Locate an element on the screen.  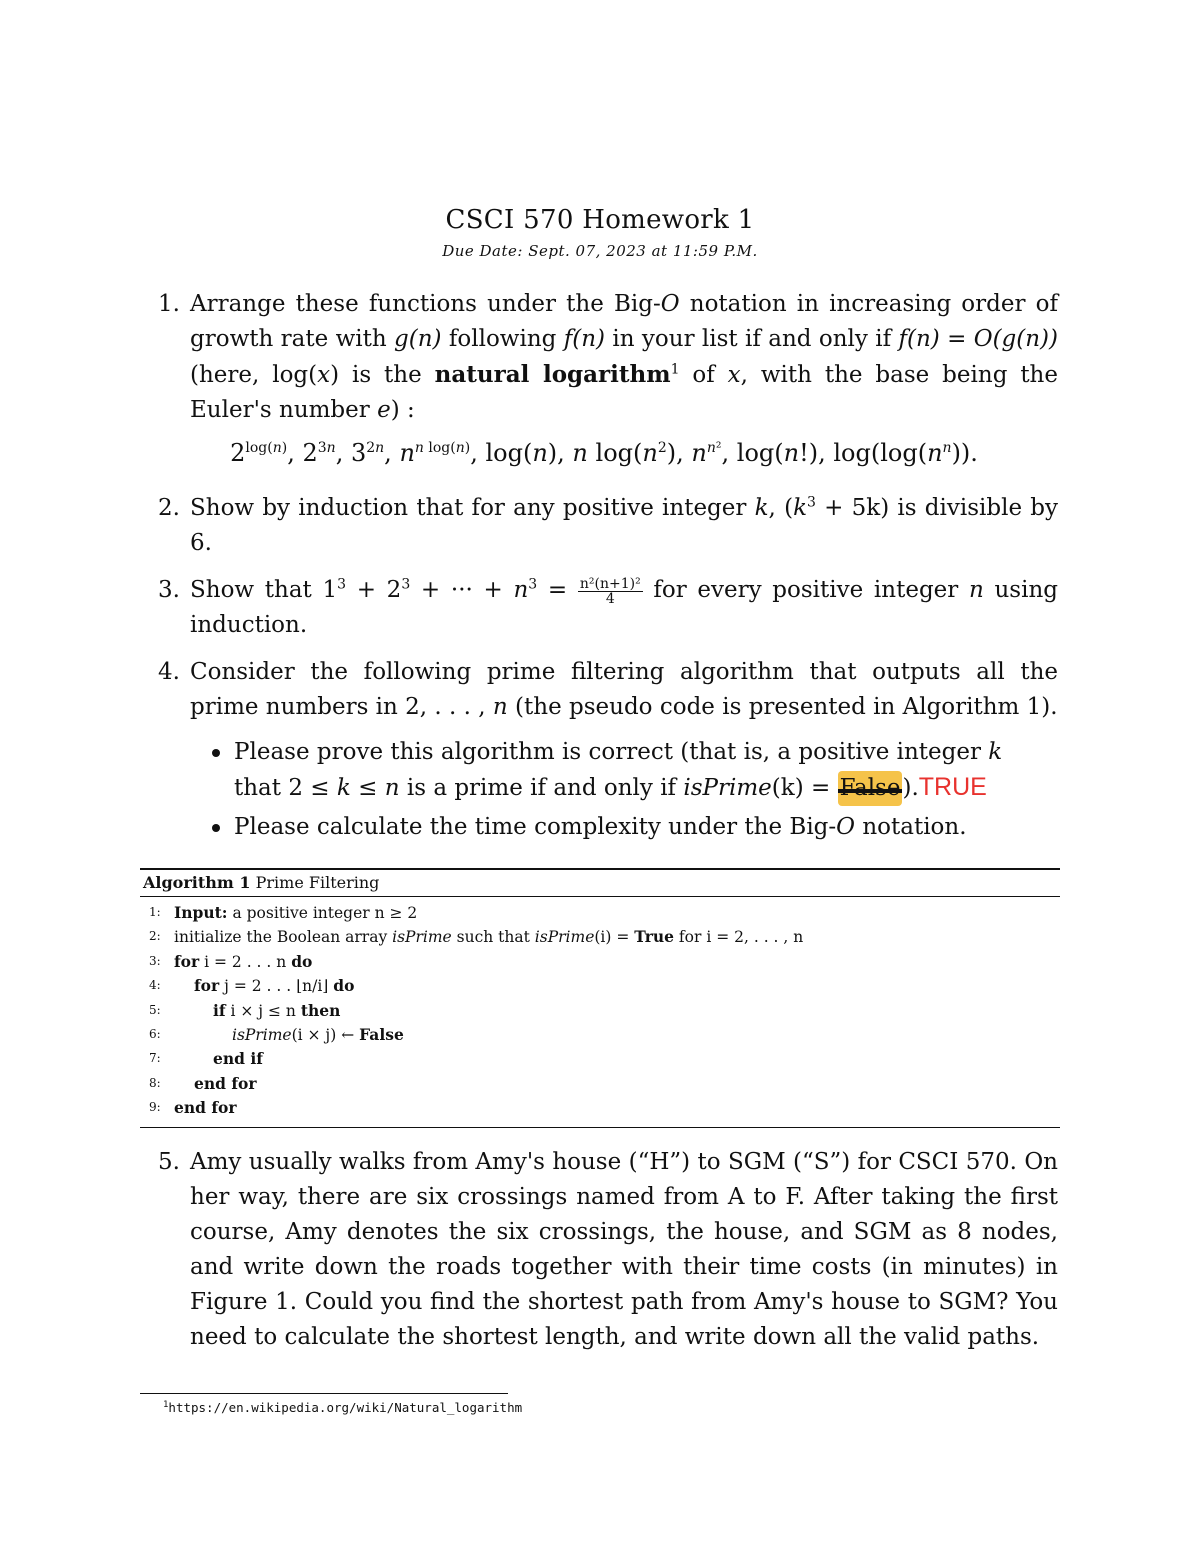
algorithm-caption: Algorithm 1 Prime Filtering is located at coordinates (261, 882).